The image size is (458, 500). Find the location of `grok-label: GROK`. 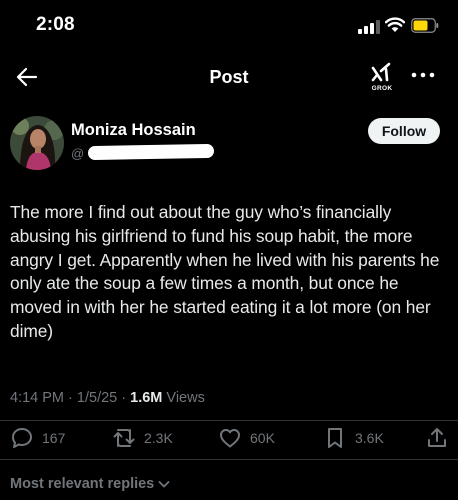

grok-label: GROK is located at coordinates (382, 88).